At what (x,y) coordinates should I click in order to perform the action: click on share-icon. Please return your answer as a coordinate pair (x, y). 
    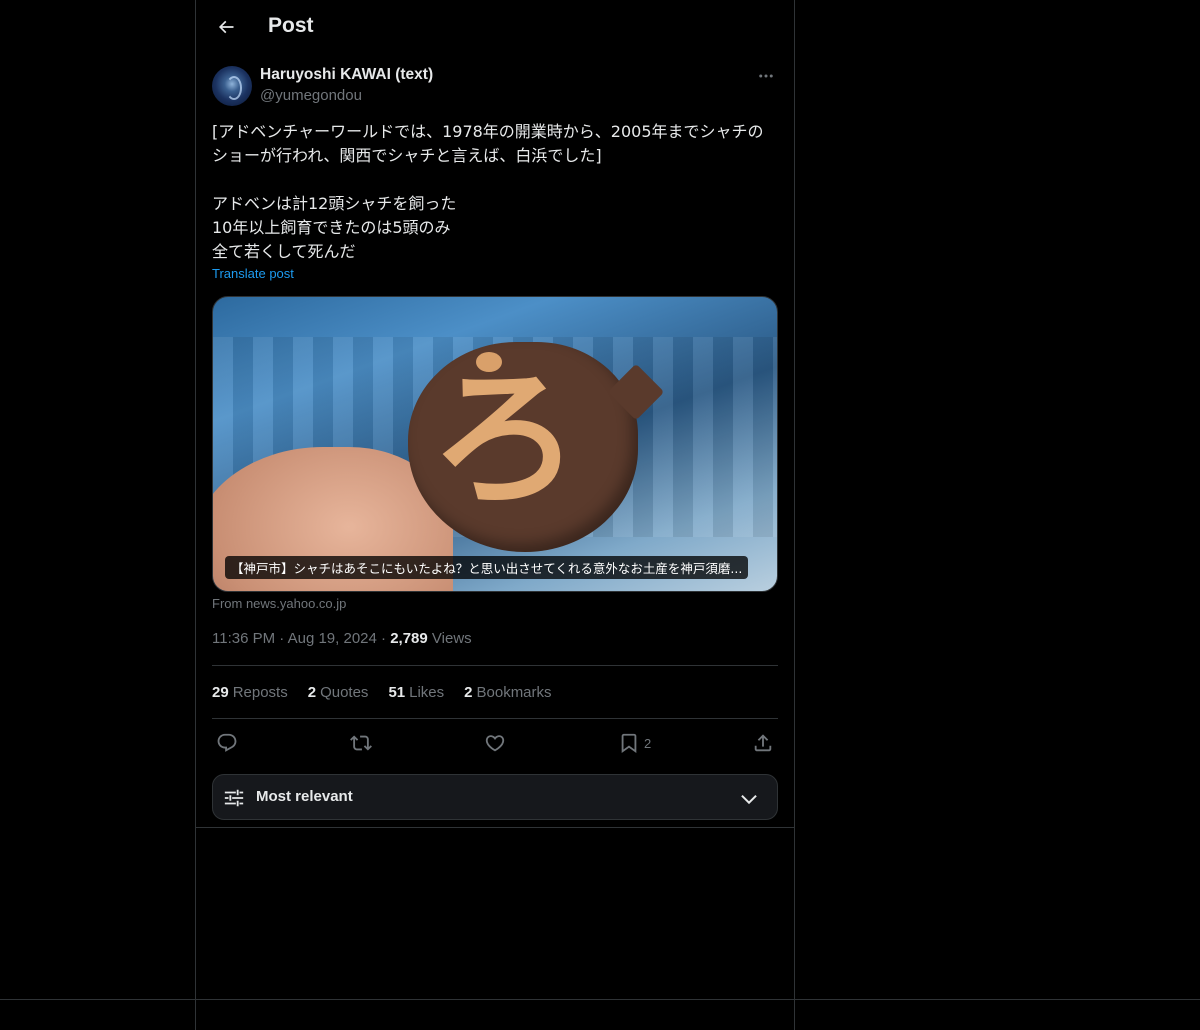
    Looking at the image, I should click on (763, 743).